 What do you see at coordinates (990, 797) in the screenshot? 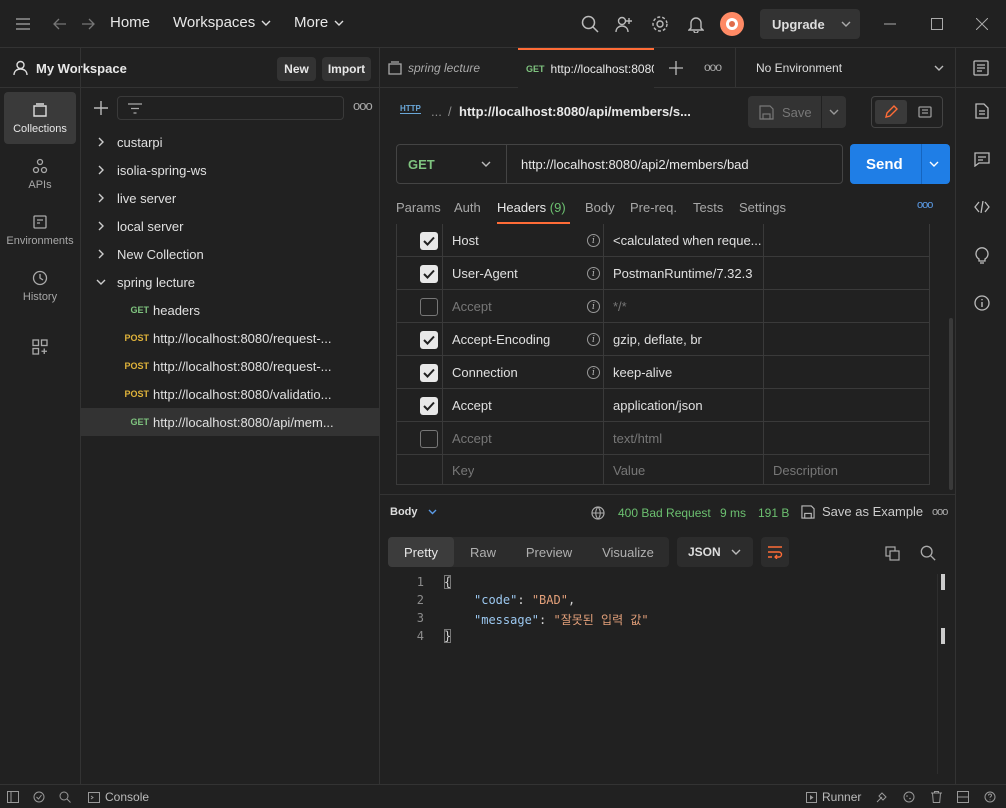
I see `help-icon` at bounding box center [990, 797].